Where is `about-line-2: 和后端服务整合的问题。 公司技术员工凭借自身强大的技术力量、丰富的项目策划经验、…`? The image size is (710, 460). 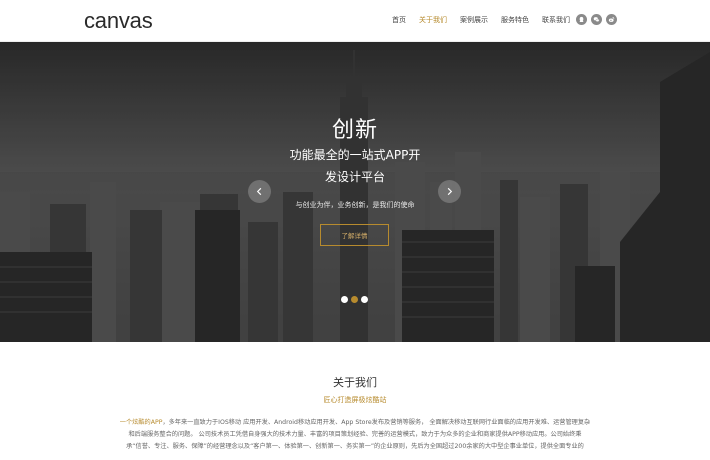
about-line-2: 和后端服务整合的问题。 公司技术员工凭借自身强大的技术力量、丰富的项目策划经验、… is located at coordinates (355, 434).